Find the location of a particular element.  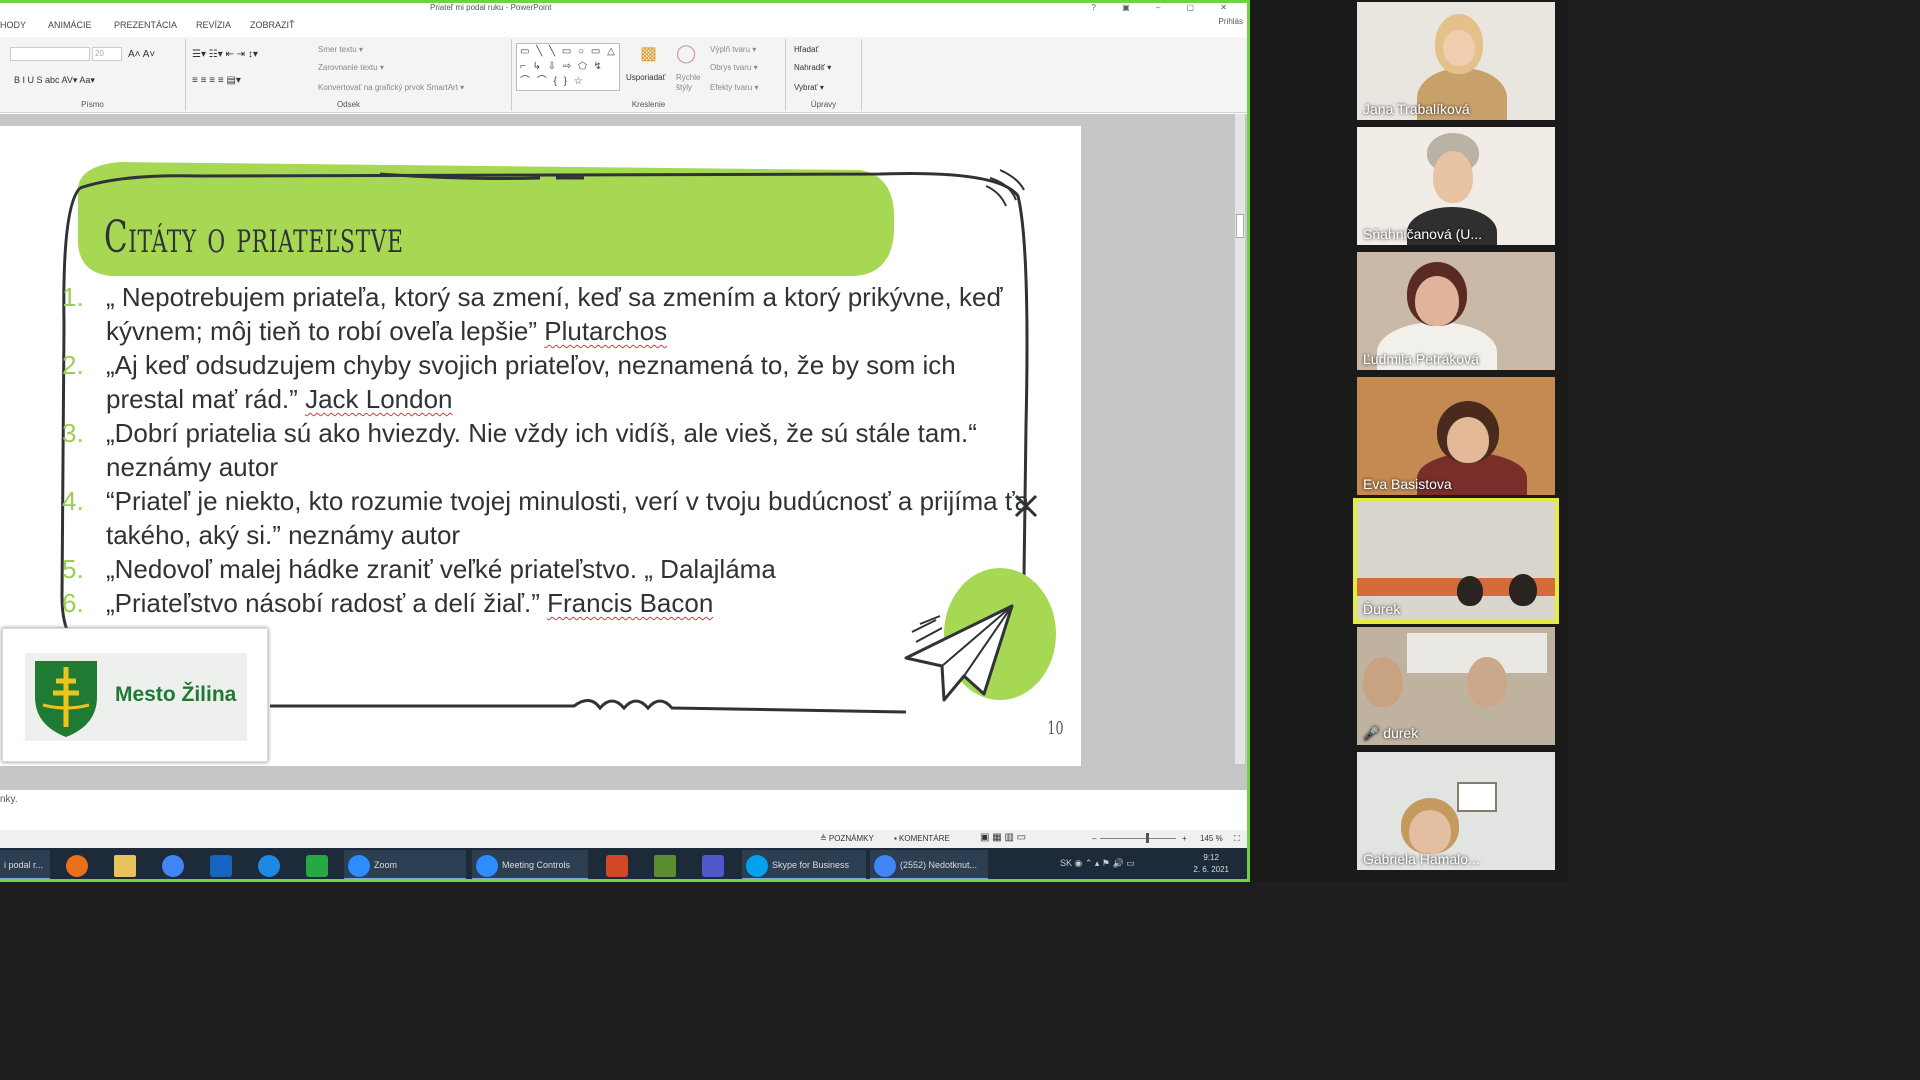

paragraph-group-label: Odsek is located at coordinates (348, 104).